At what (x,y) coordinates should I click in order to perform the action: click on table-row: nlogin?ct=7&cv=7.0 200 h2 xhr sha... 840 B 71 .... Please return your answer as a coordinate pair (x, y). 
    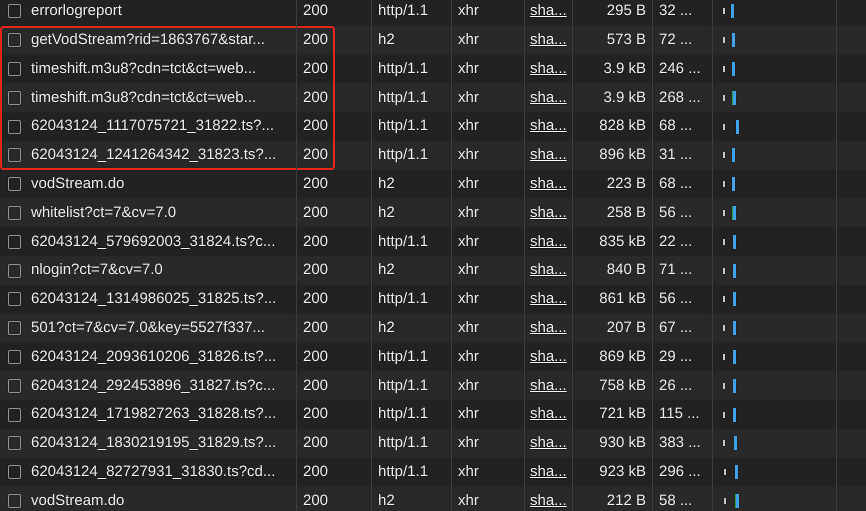
    Looking at the image, I should click on (433, 270).